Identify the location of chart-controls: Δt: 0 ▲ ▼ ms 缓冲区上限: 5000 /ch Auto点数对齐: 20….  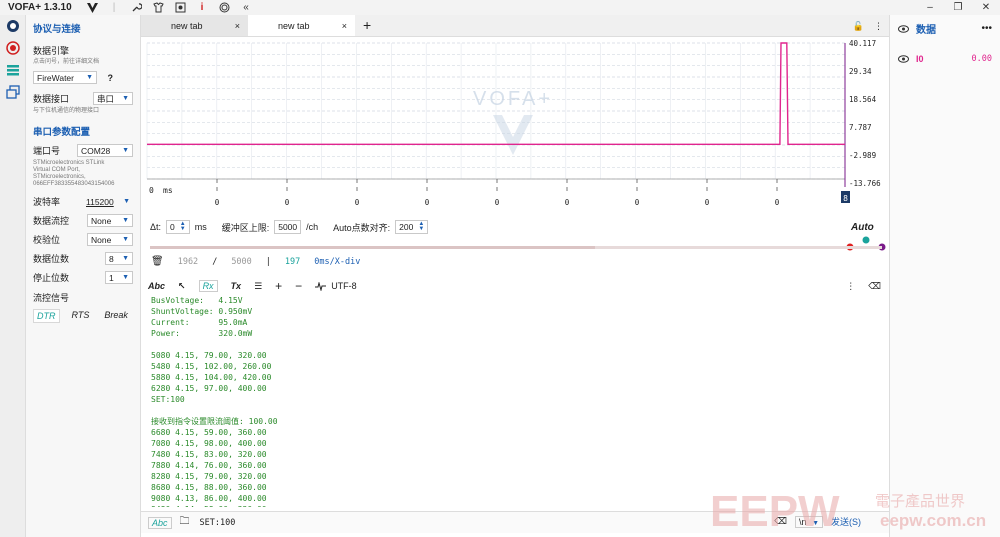
(289, 227).